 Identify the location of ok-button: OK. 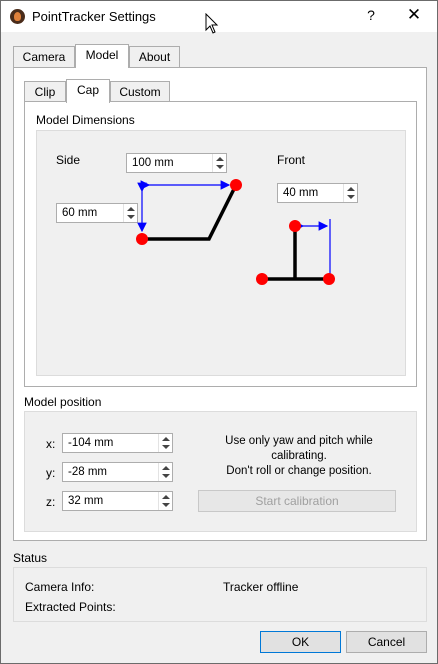
(300, 642).